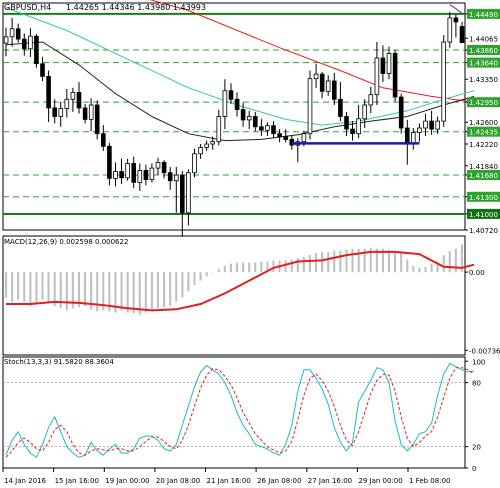 The image size is (500, 488). Describe the element at coordinates (483, 64) in the screenshot. I see `price-tick-label: 1.43640` at that location.